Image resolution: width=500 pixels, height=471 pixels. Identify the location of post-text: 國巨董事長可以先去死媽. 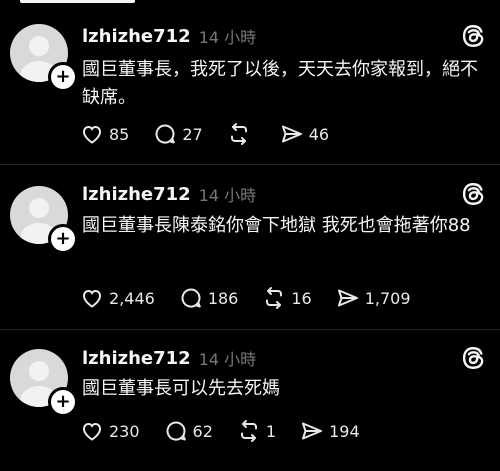
(181, 388).